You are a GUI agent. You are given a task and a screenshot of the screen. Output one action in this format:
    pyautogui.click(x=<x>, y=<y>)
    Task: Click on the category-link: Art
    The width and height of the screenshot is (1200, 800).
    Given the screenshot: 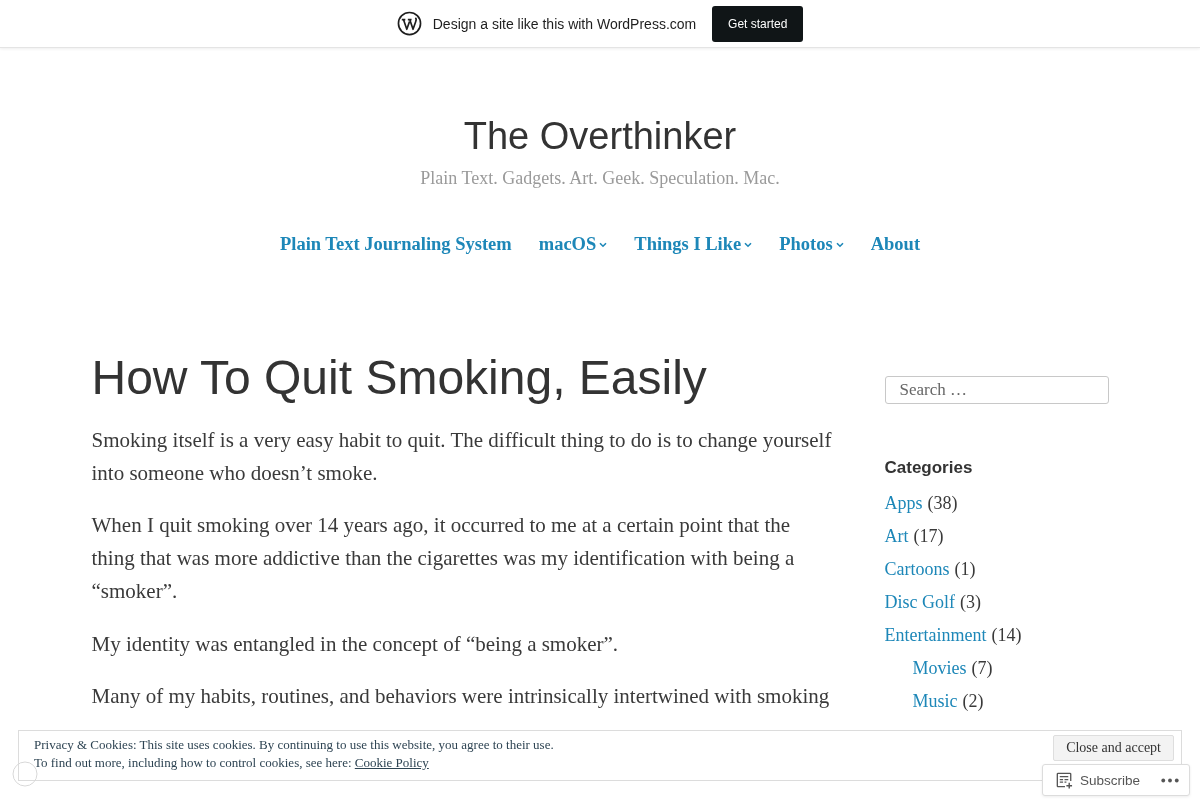 What is the action you would take?
    pyautogui.click(x=896, y=536)
    